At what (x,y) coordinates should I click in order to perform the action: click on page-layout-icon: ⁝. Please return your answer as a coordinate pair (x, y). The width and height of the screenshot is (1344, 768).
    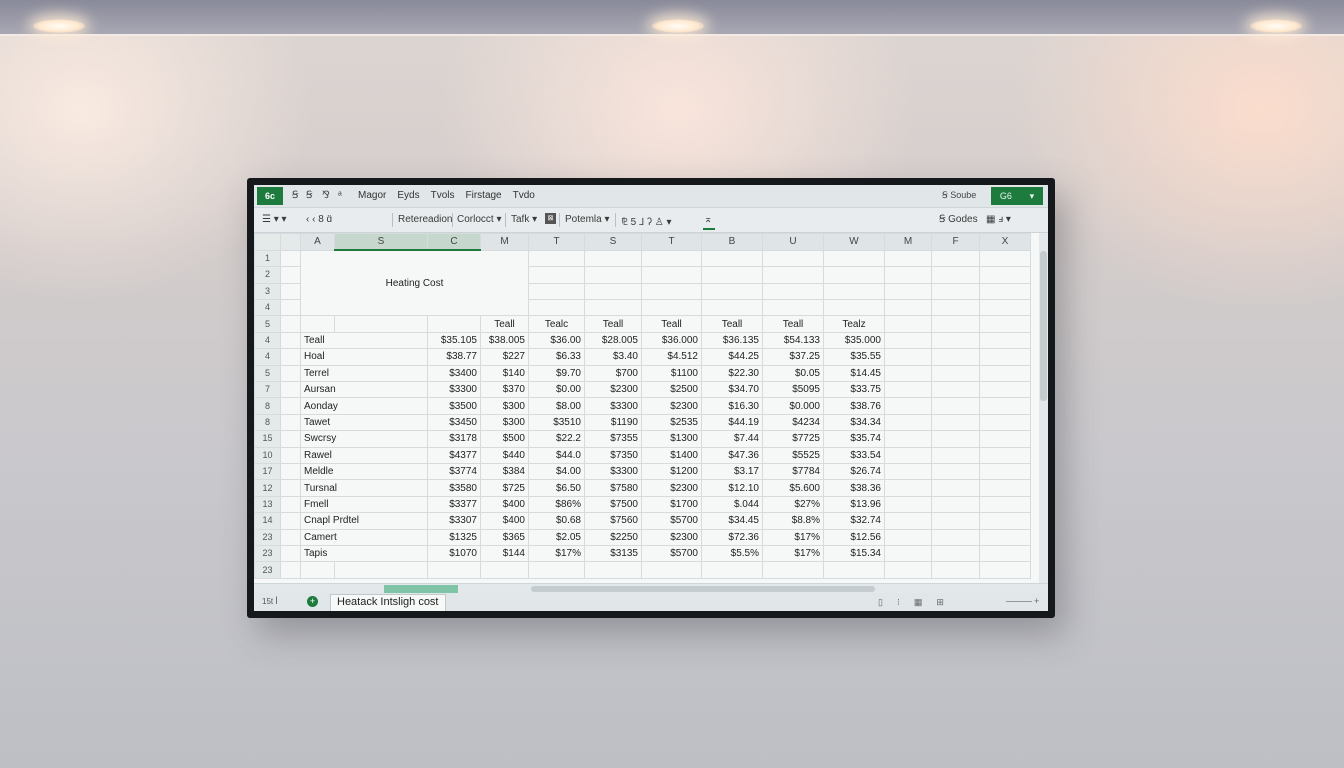
    Looking at the image, I should click on (898, 602).